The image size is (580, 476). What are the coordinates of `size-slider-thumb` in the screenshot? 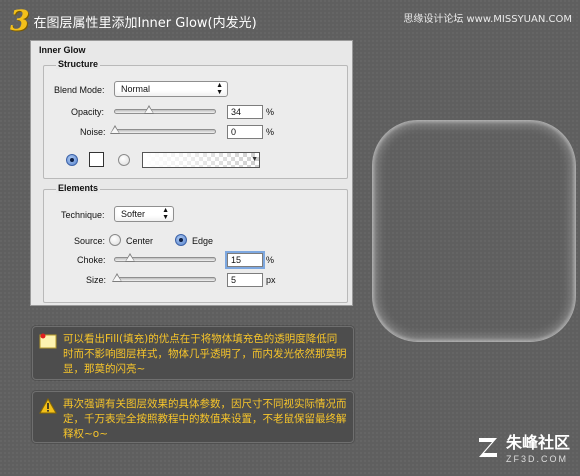 It's located at (117, 277).